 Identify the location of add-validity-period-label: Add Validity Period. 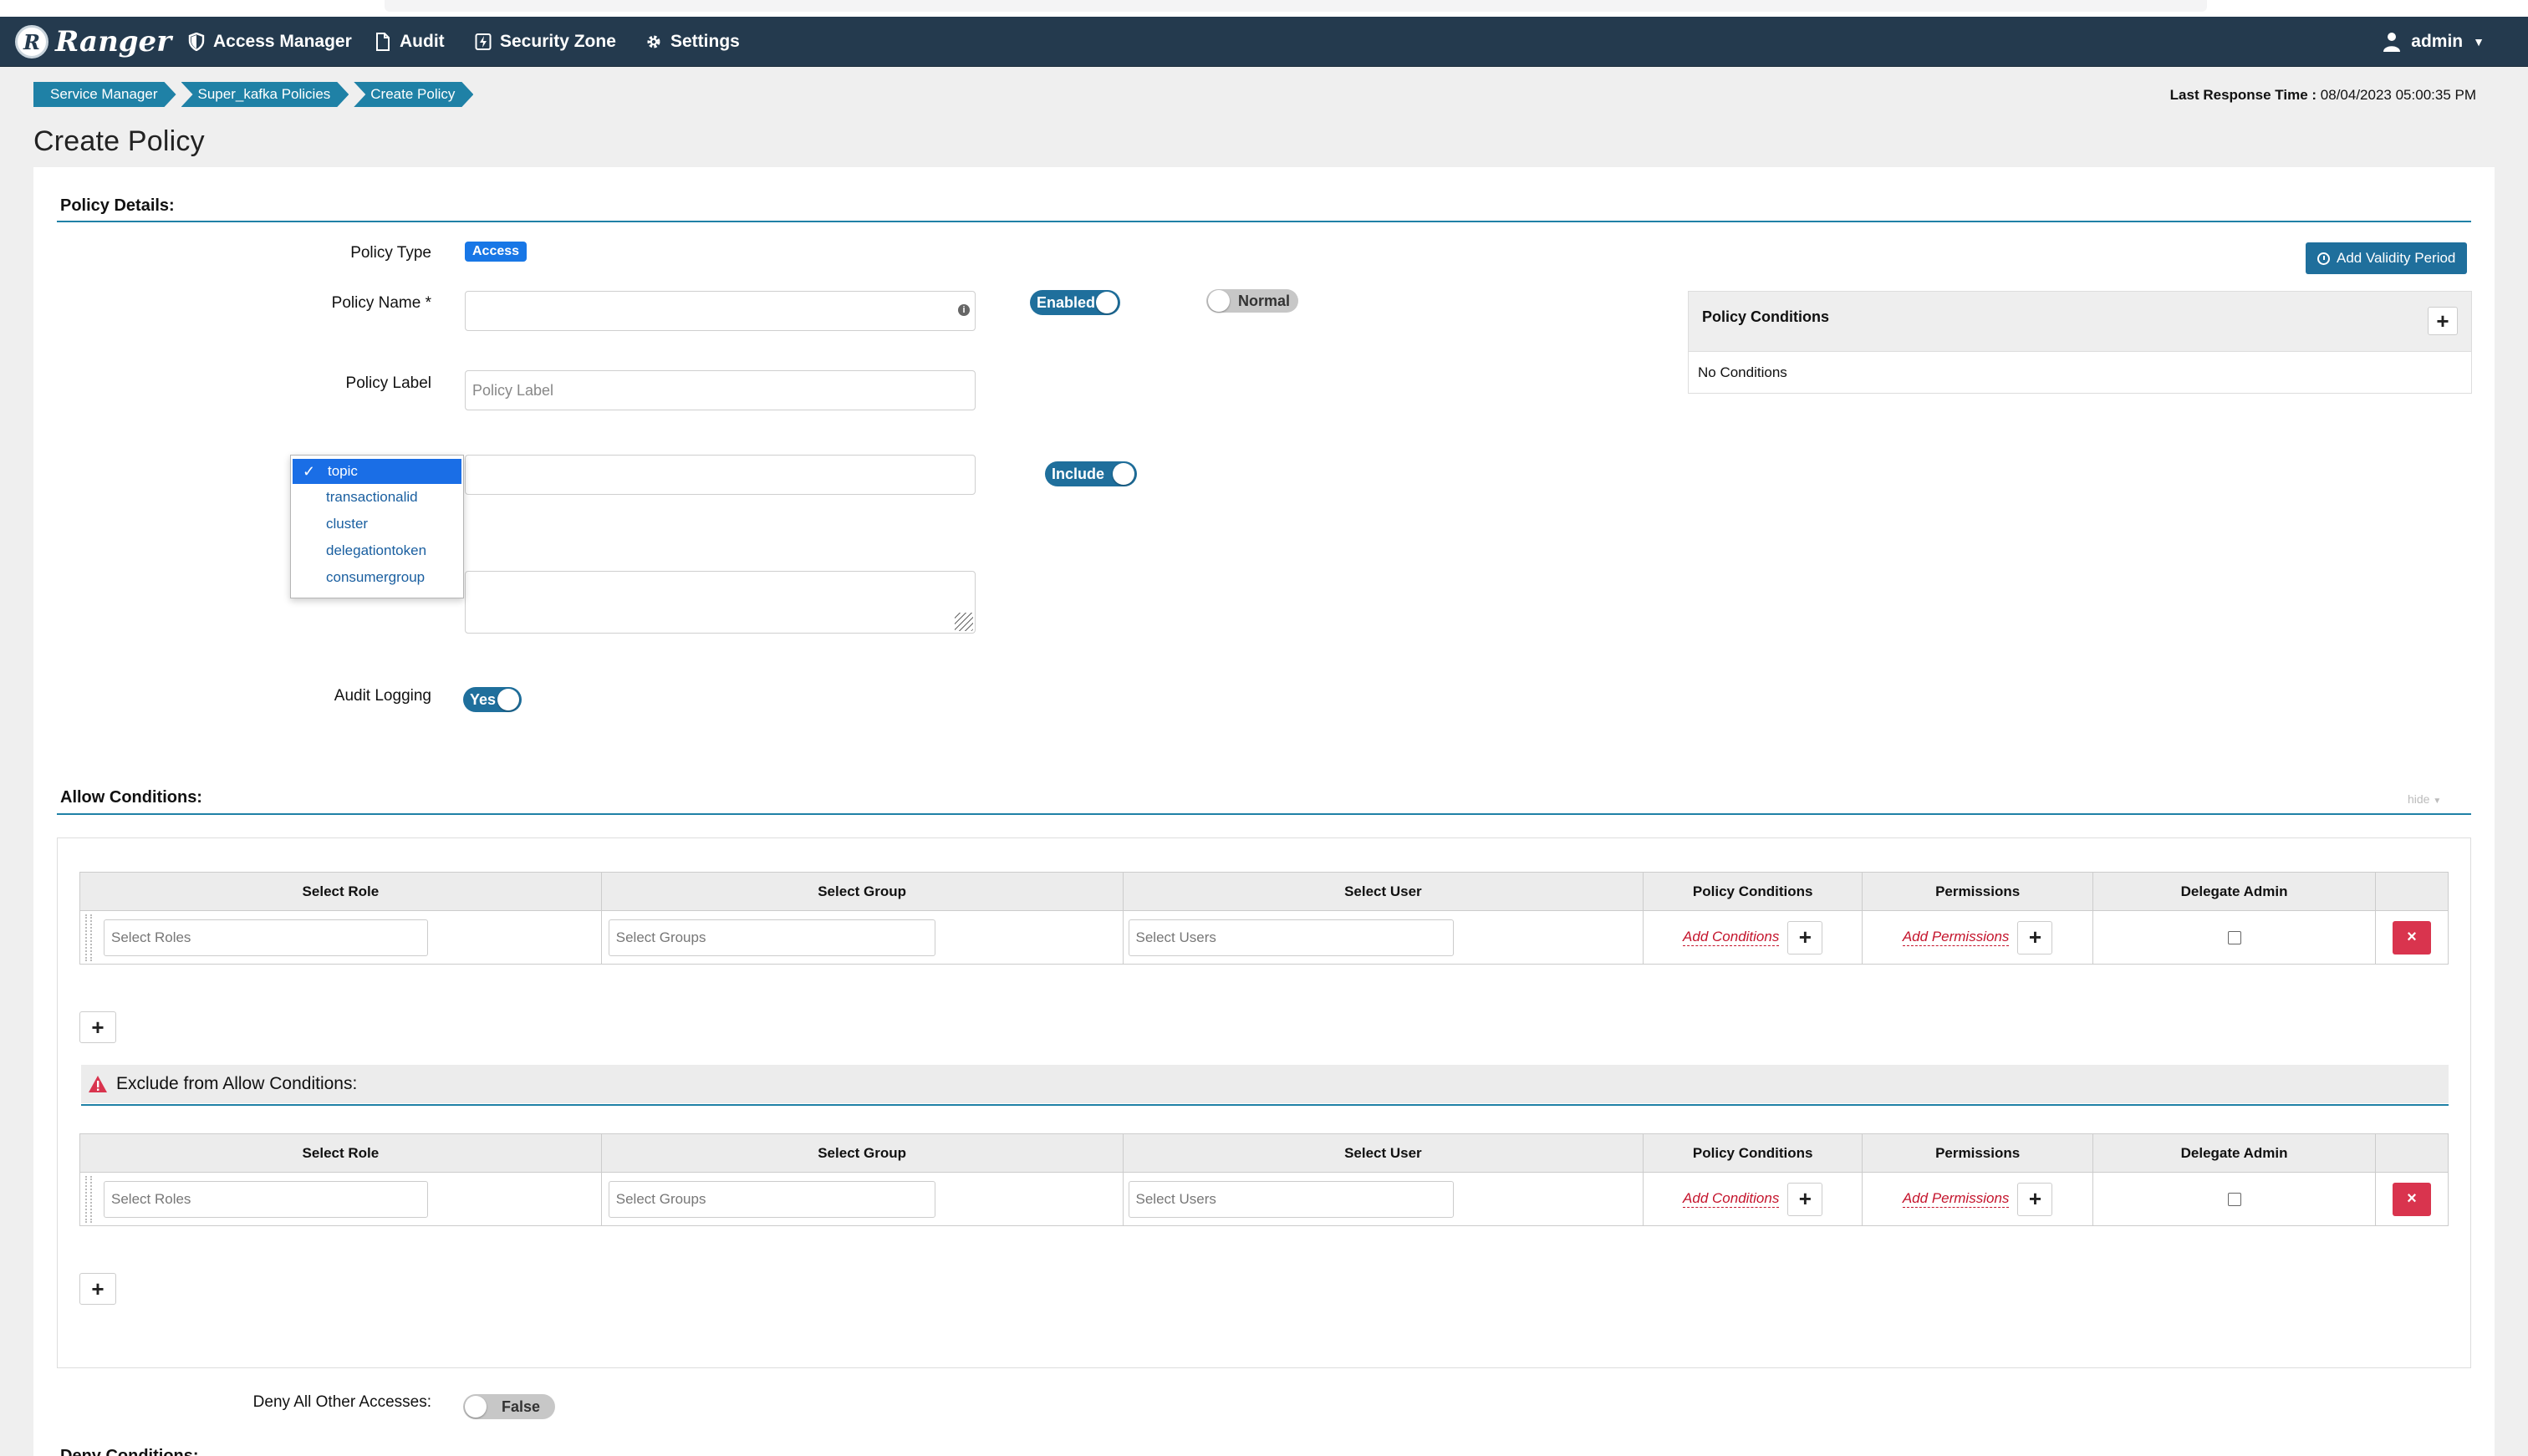
(2396, 258).